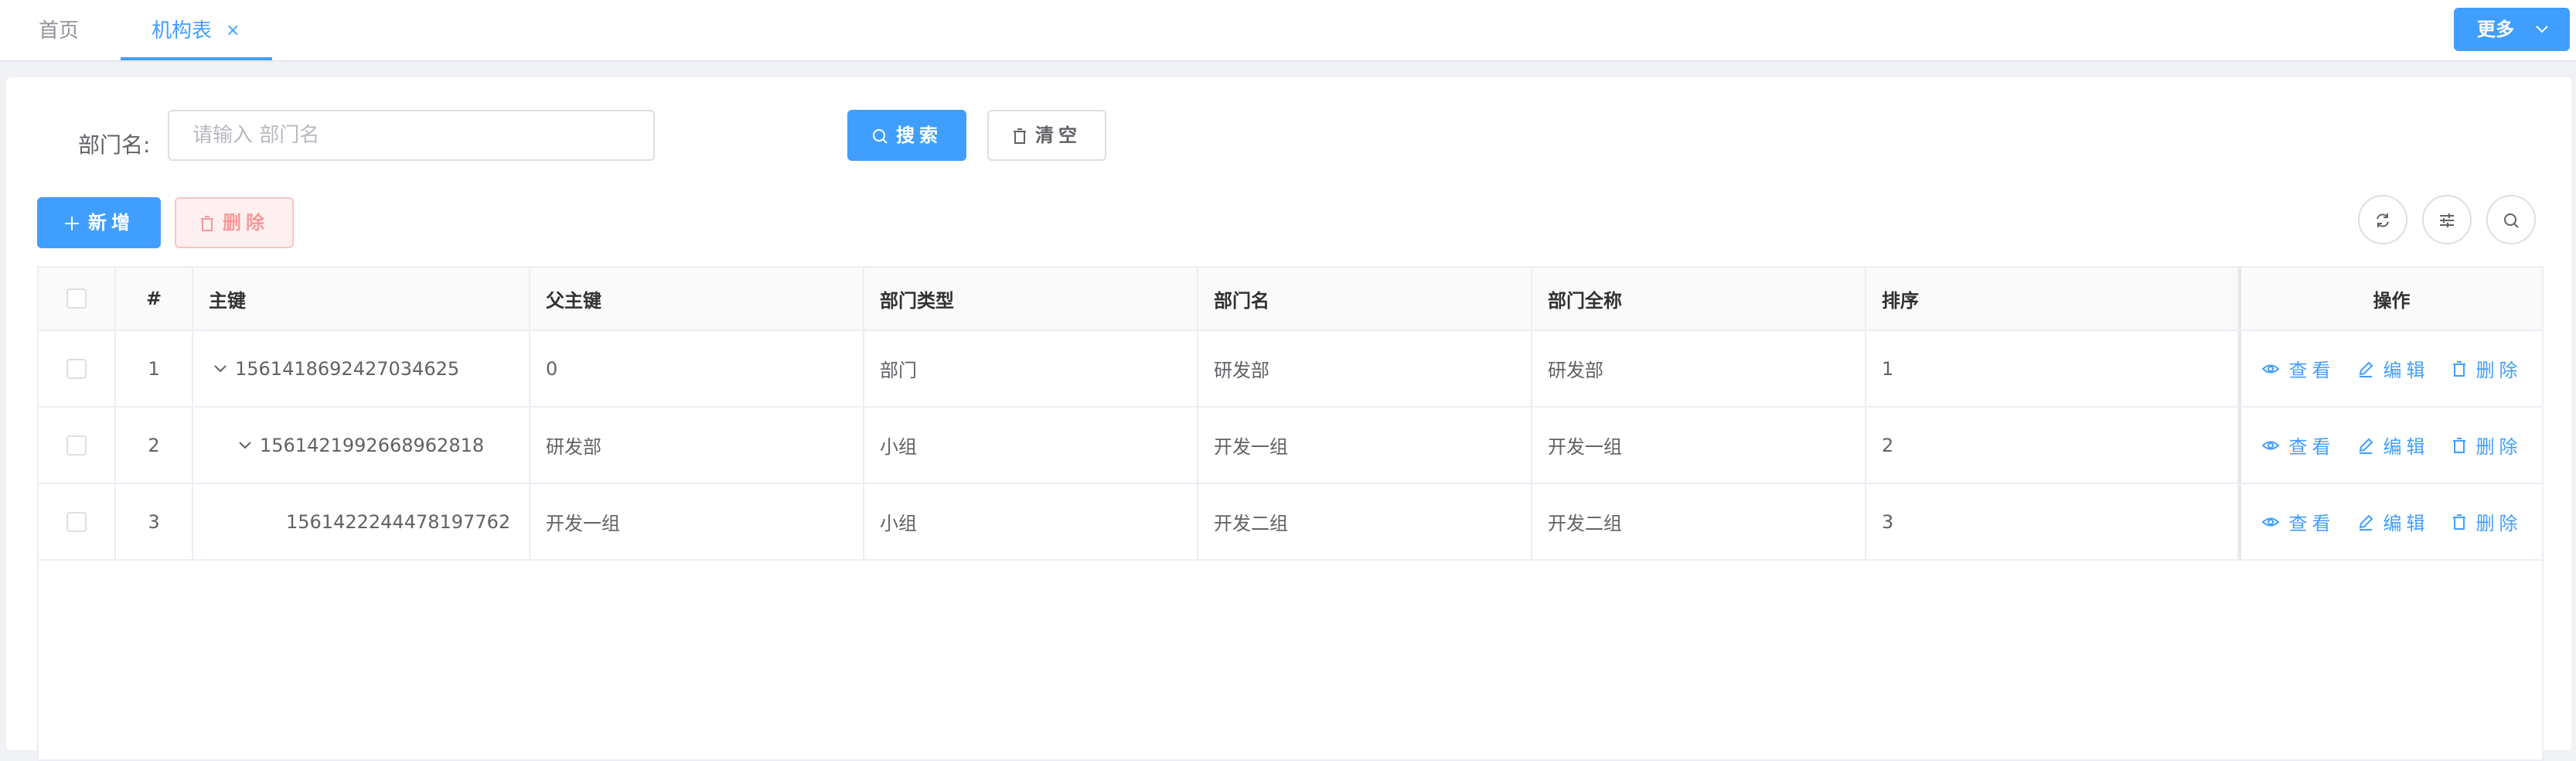 This screenshot has height=761, width=2576. I want to click on header-dept-name: 部门名, so click(1365, 298).